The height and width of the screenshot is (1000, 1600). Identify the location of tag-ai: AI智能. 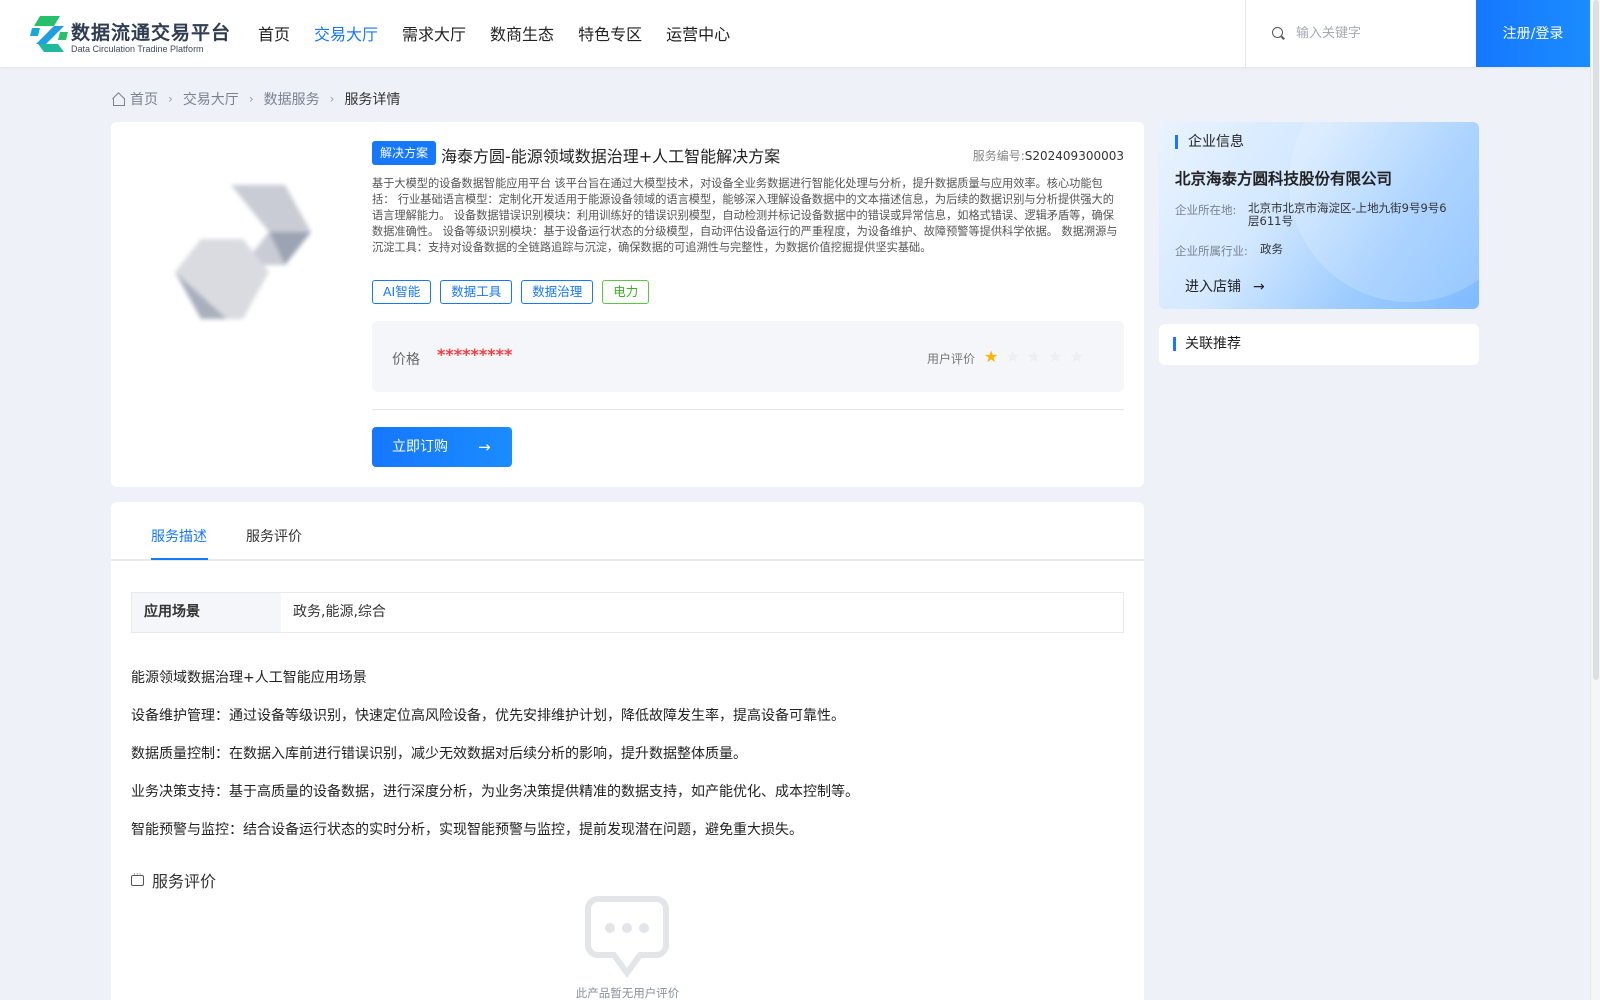
(402, 292).